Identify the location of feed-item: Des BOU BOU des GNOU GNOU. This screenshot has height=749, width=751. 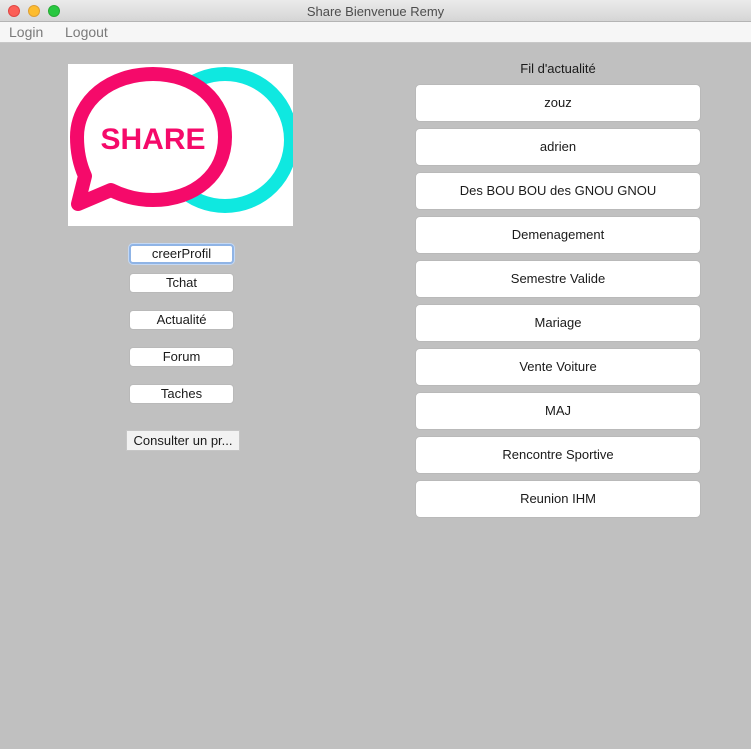
(558, 191).